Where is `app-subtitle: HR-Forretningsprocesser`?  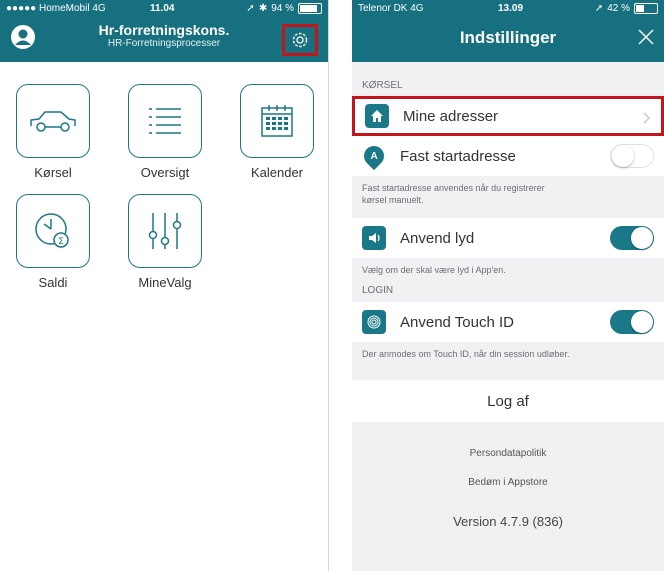 app-subtitle: HR-Forretningsprocesser is located at coordinates (164, 43).